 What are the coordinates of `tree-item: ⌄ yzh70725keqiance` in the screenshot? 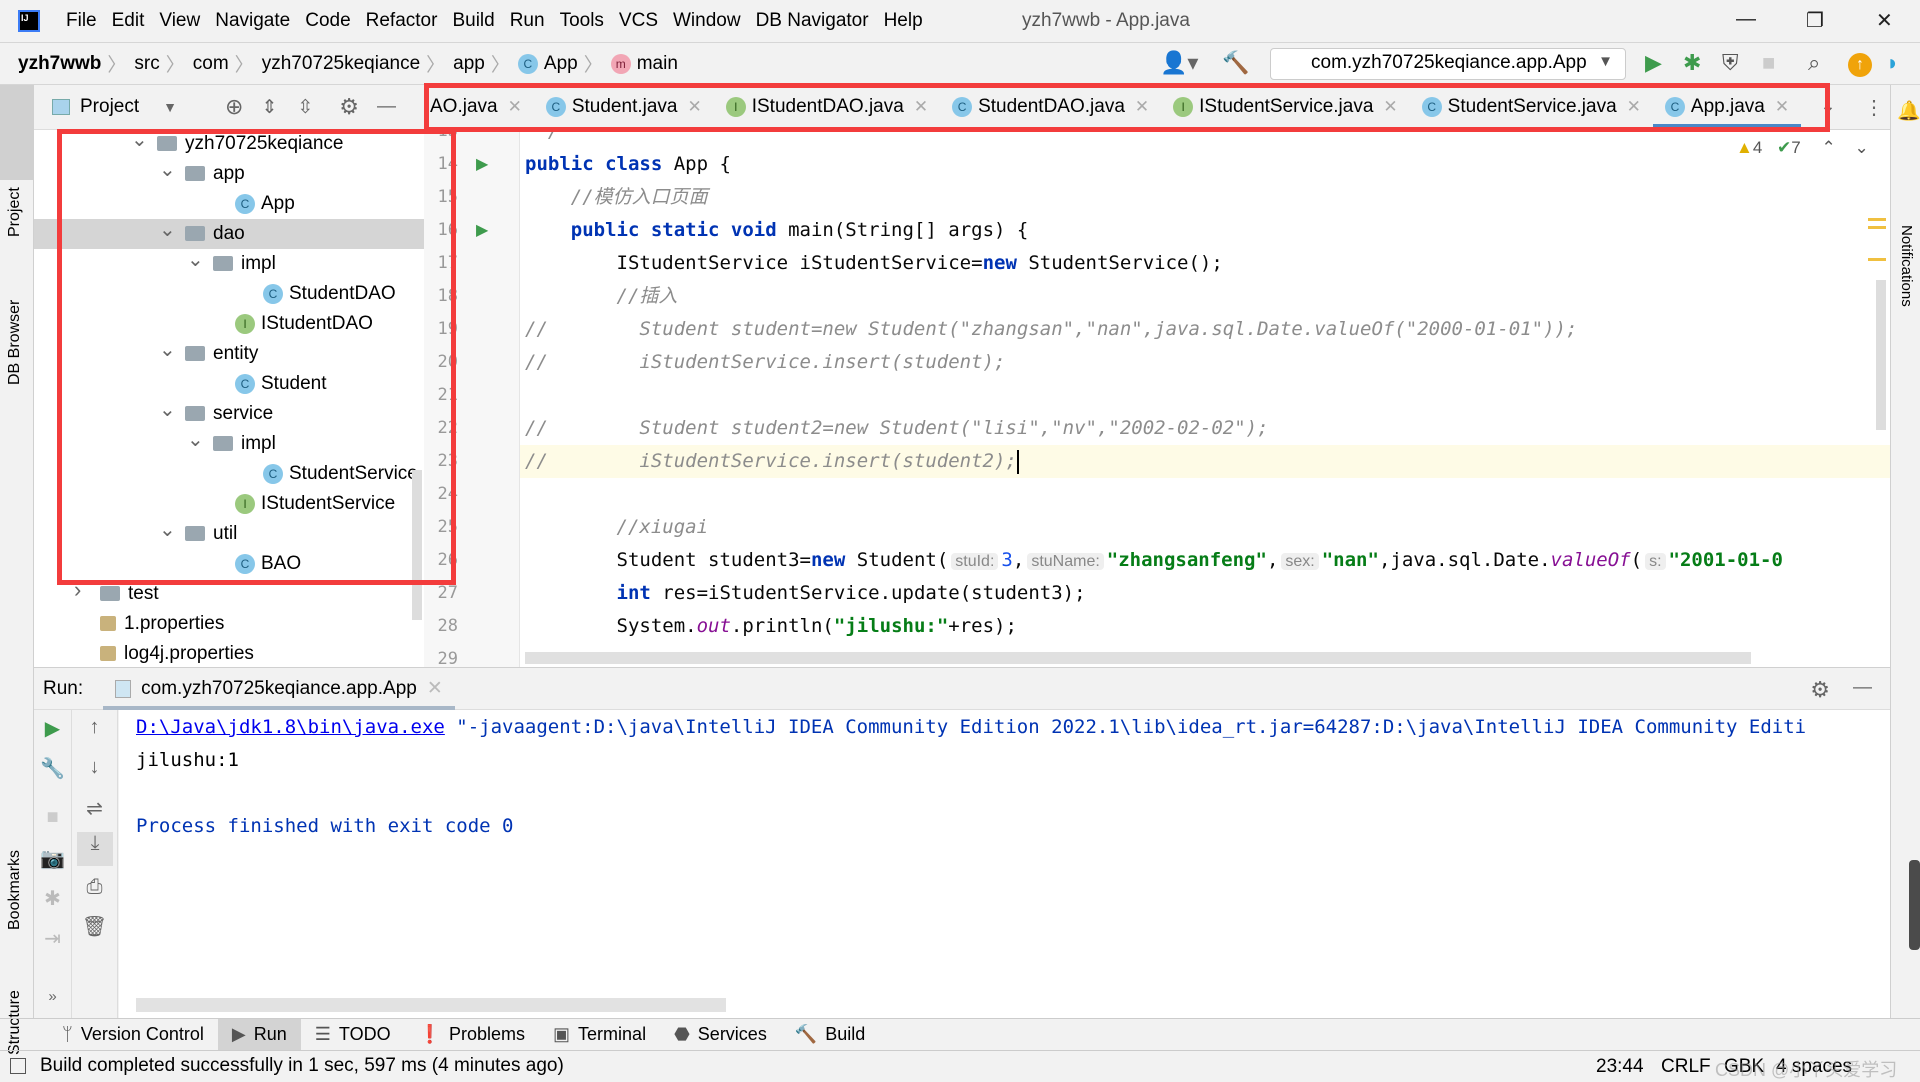 It's located at (229, 144).